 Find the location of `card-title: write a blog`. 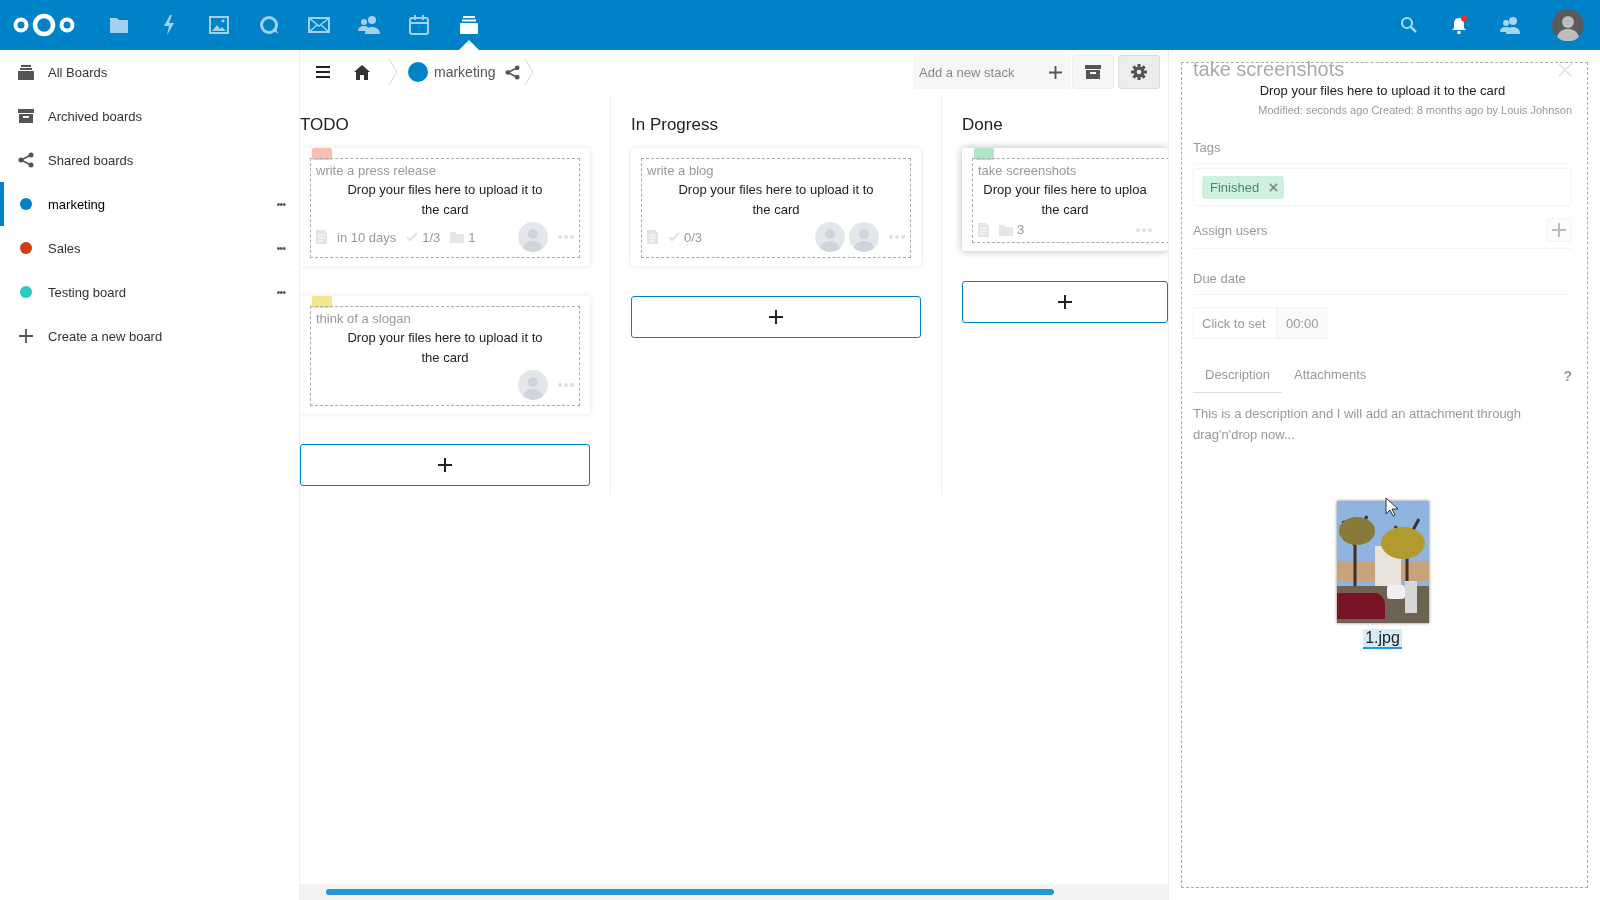

card-title: write a blog is located at coordinates (680, 170).